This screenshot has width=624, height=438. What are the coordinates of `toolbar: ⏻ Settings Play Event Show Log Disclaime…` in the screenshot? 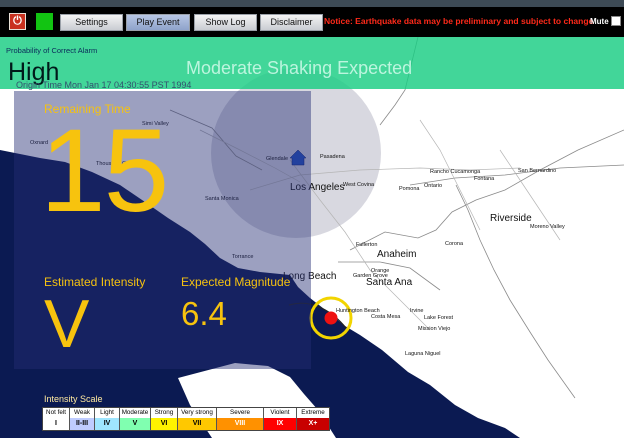 It's located at (312, 22).